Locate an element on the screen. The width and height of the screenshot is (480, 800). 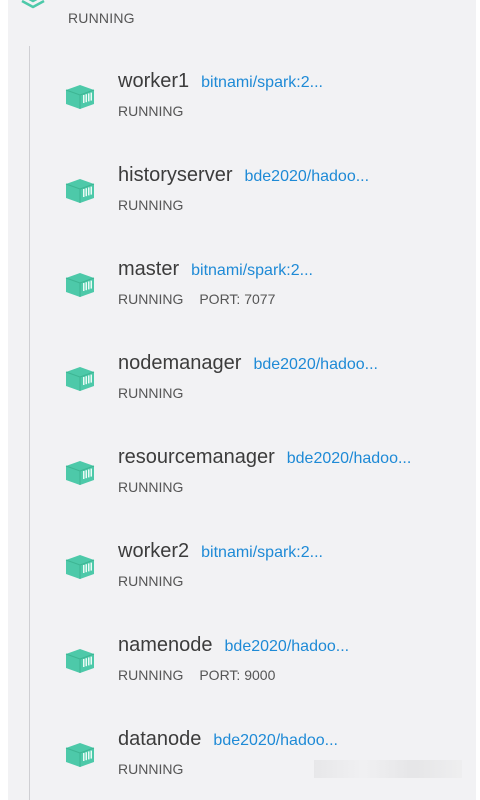
container-item-historyserver: historyserver bde2020/hadoo... RUNNING is located at coordinates (265, 194).